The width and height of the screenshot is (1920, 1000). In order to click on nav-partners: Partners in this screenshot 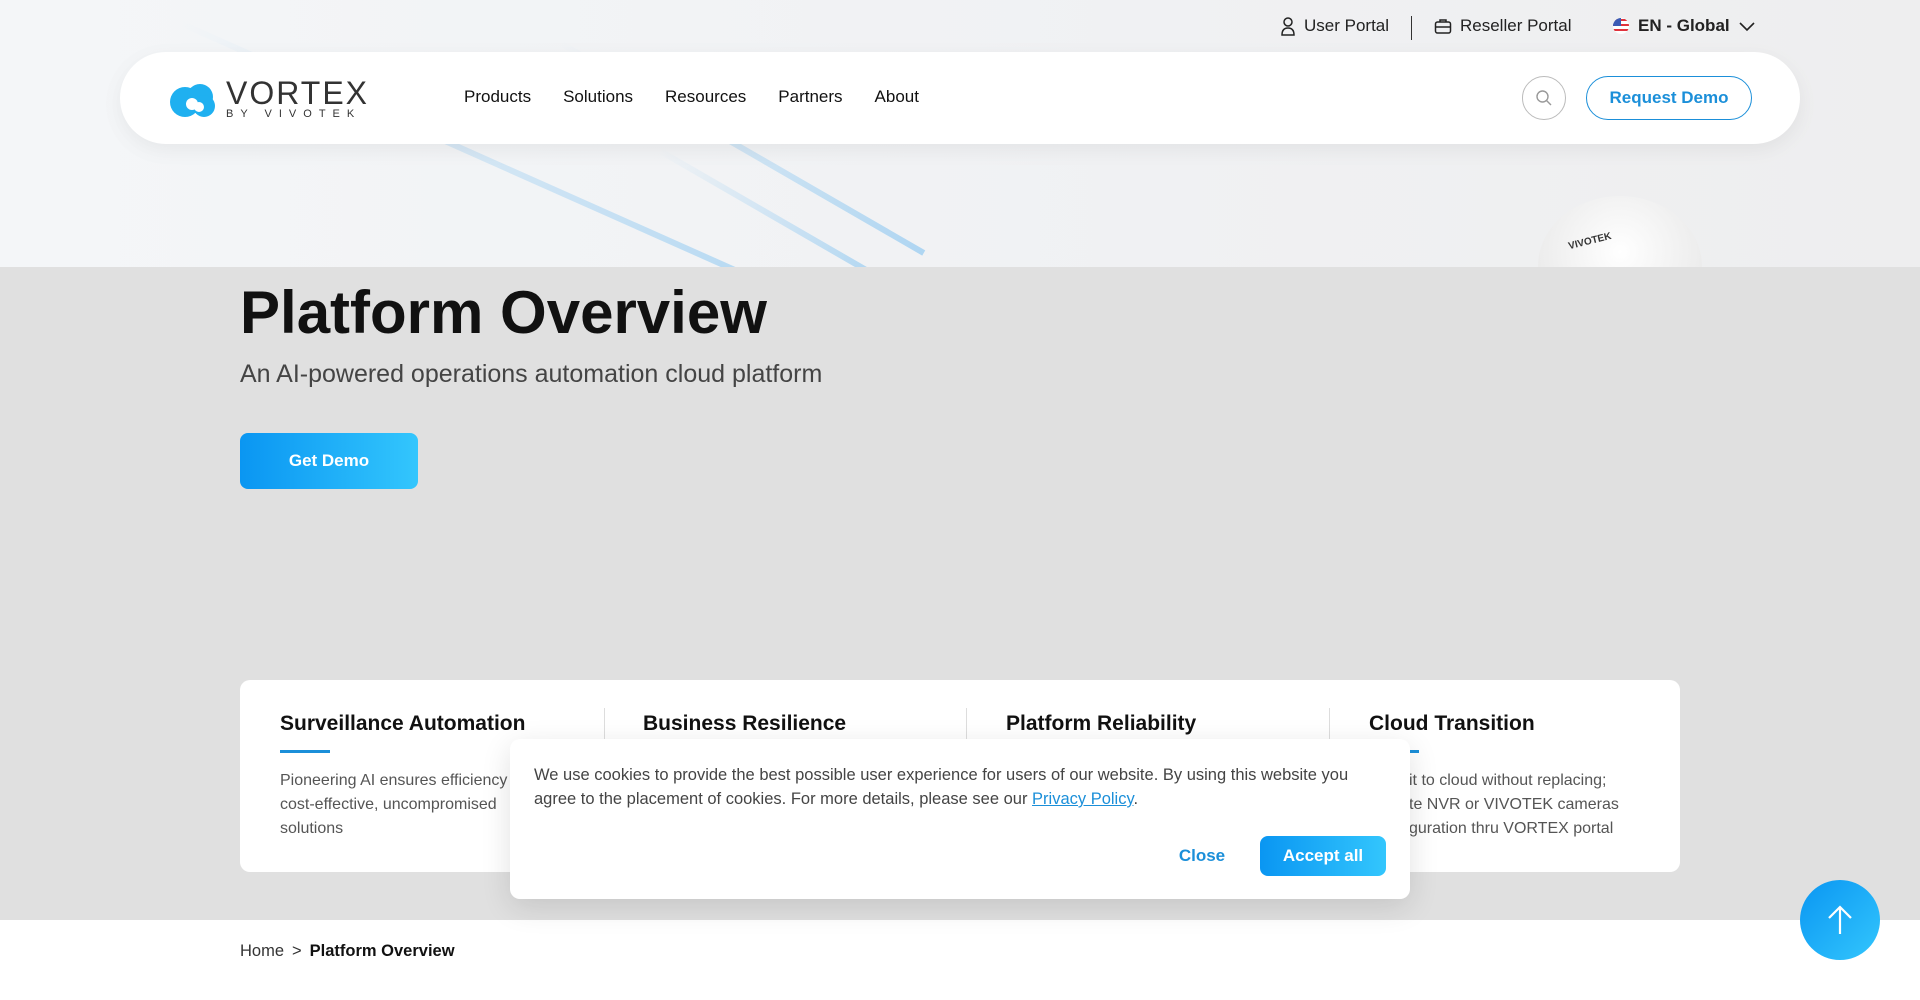, I will do `click(810, 97)`.